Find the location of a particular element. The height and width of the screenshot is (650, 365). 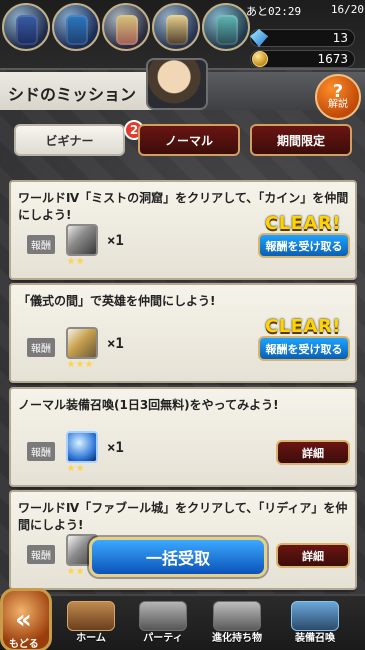

nav-home-label: ホーム is located at coordinates (91, 638).